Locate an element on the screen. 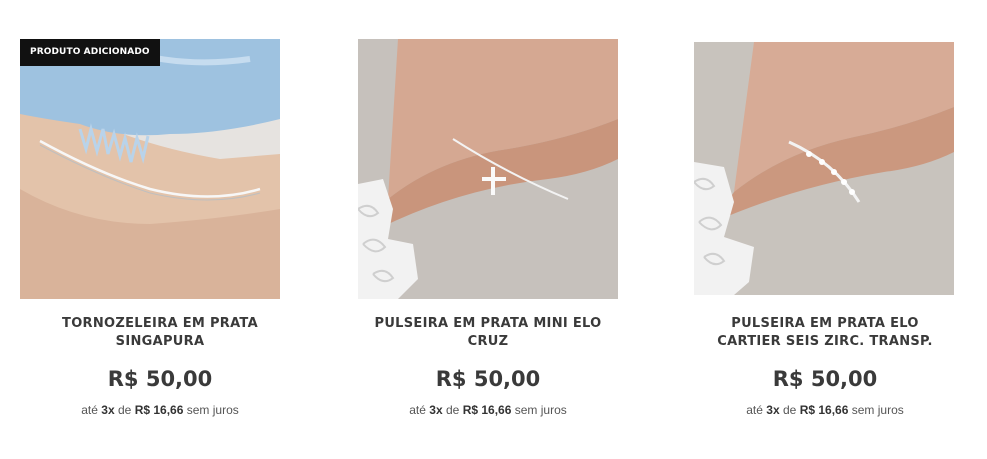 The height and width of the screenshot is (459, 987). product-name-line1: PULSEIRA EM PRATA MINI ELO is located at coordinates (488, 323).